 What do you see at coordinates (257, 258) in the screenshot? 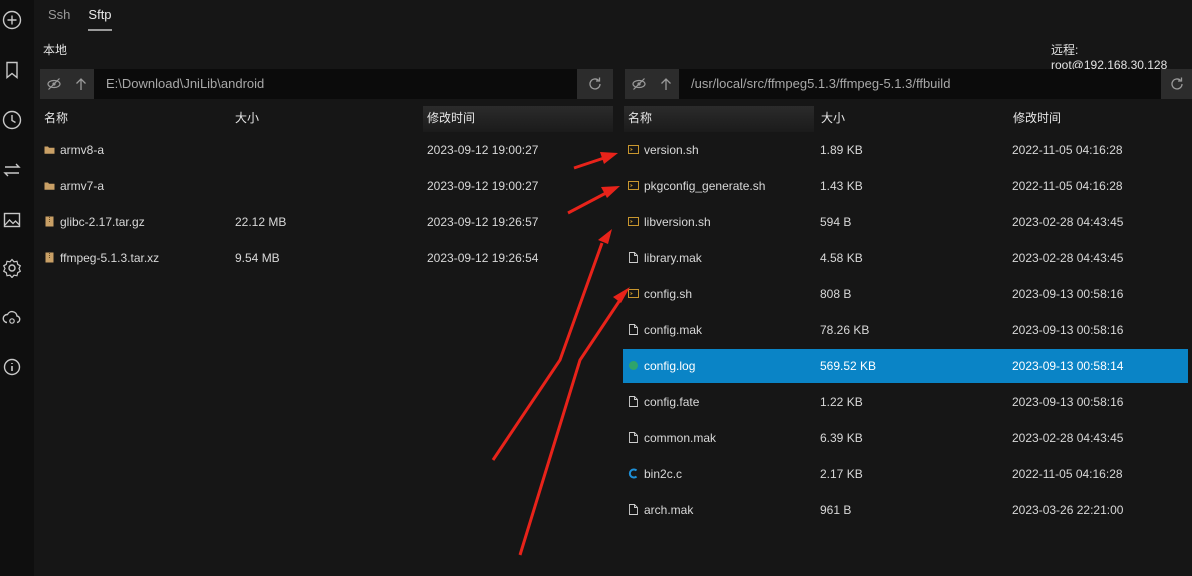
I see `file-size: 9.54 MB` at bounding box center [257, 258].